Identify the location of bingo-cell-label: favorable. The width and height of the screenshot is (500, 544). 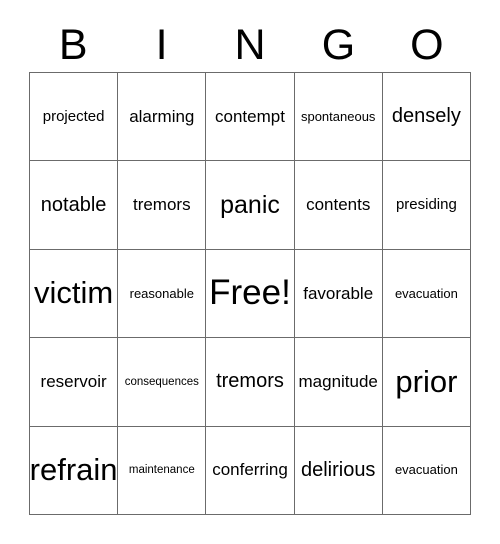
(338, 293).